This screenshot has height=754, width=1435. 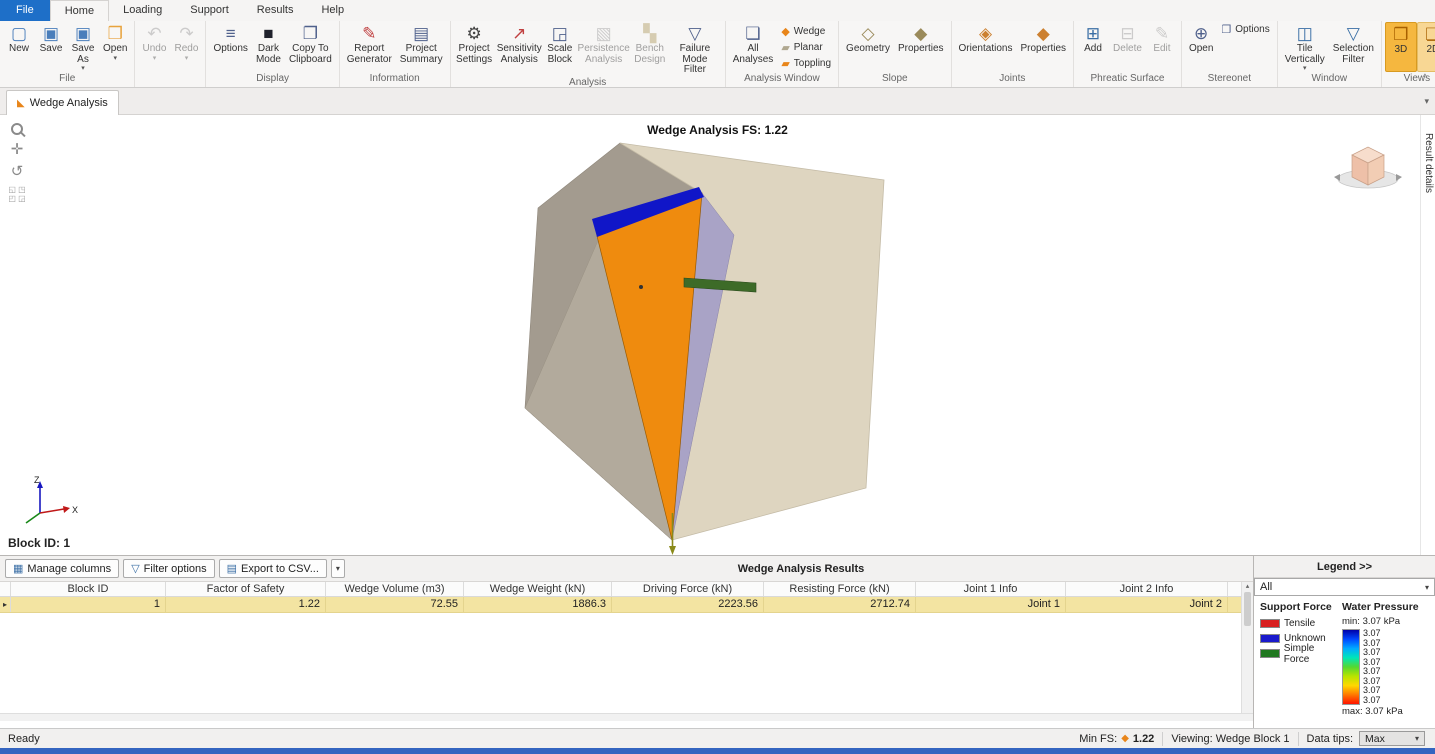 I want to click on group-label: Slope, so click(x=895, y=78).